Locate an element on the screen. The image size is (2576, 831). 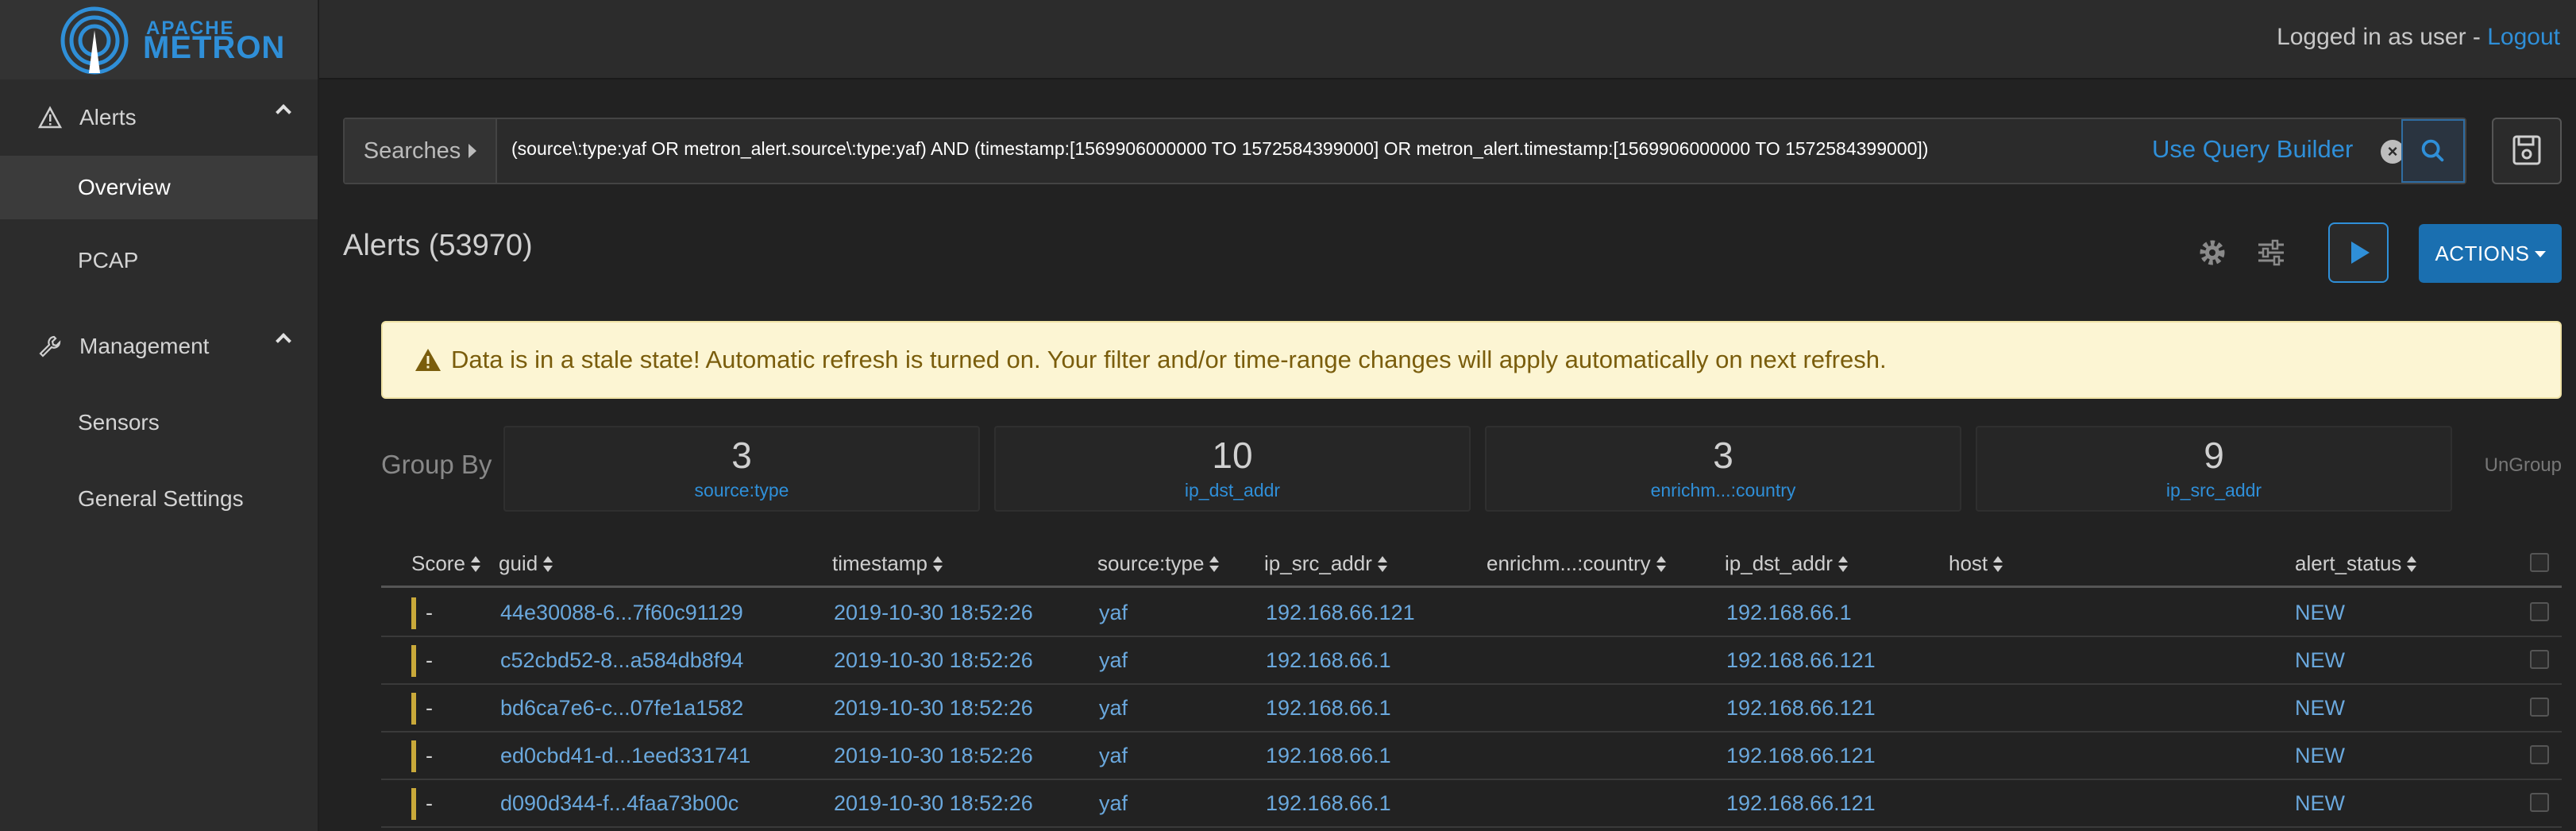
column-header-ip-dst-addr: ip_dst_addr is located at coordinates (1787, 564).